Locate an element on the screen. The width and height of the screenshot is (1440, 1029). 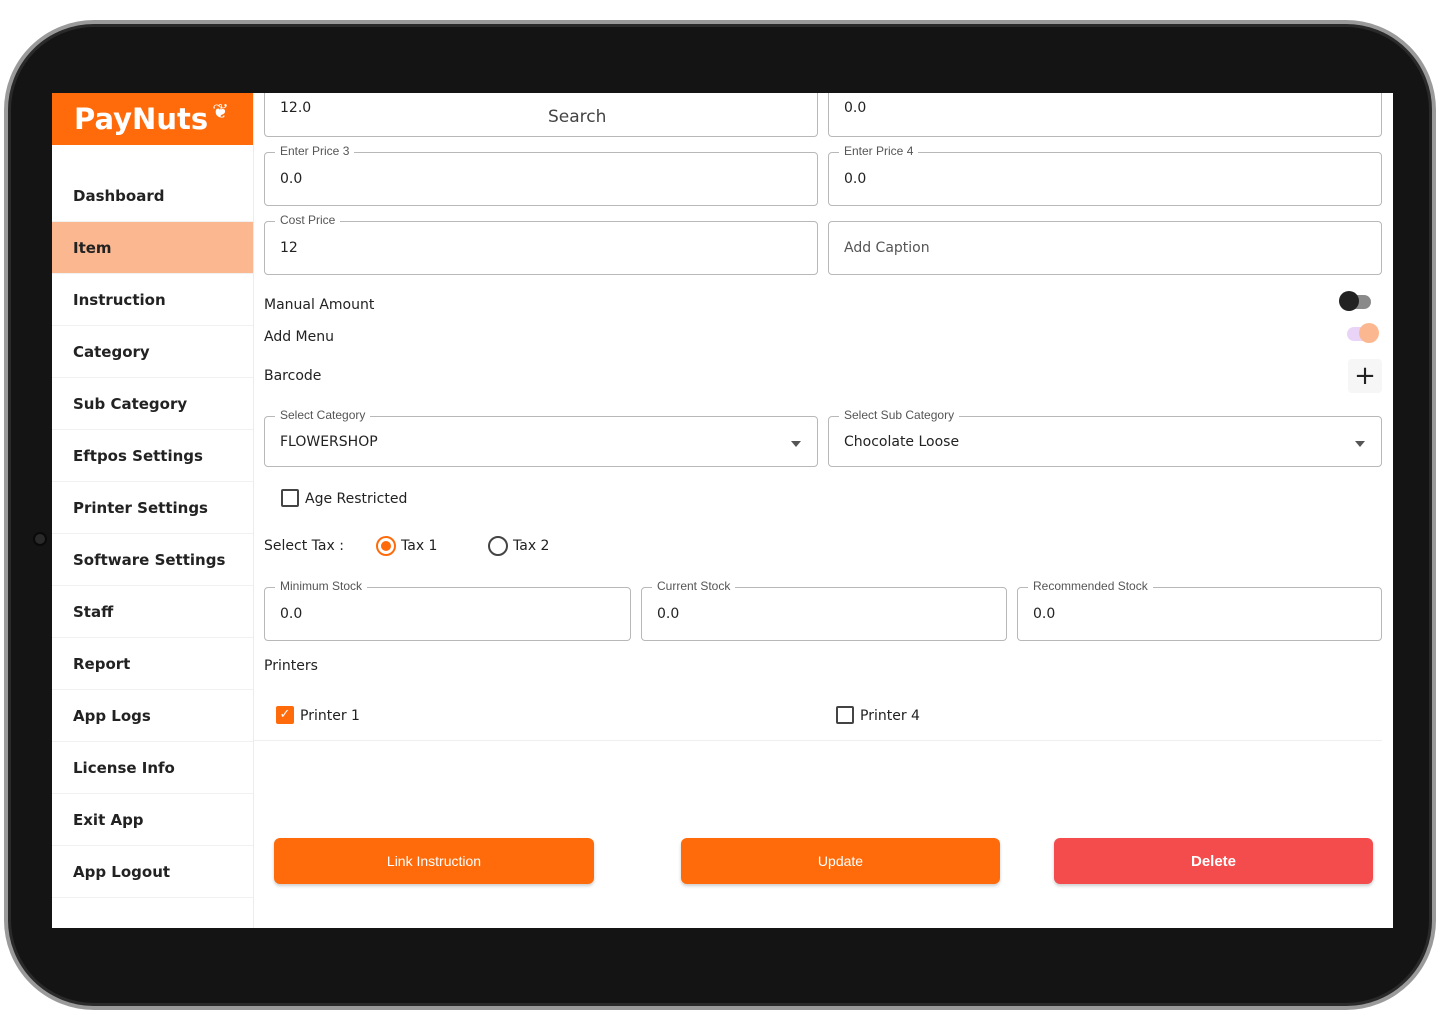
category-select: Select Category FLOWERSHOP is located at coordinates (541, 437).